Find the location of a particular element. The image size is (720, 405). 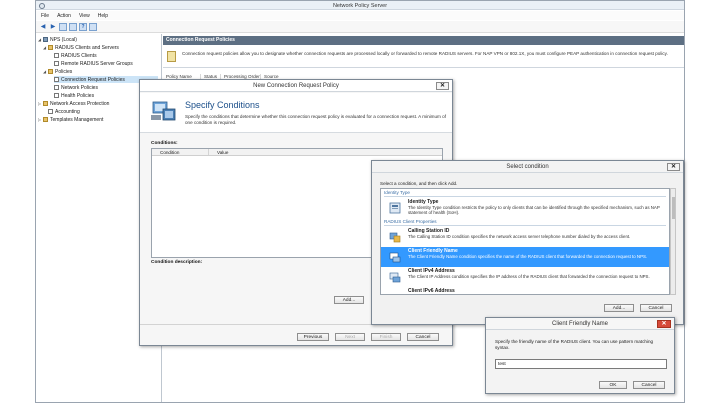

tree-item-radius: ◢ RADIUS Clients and Servers is located at coordinates (81, 47).